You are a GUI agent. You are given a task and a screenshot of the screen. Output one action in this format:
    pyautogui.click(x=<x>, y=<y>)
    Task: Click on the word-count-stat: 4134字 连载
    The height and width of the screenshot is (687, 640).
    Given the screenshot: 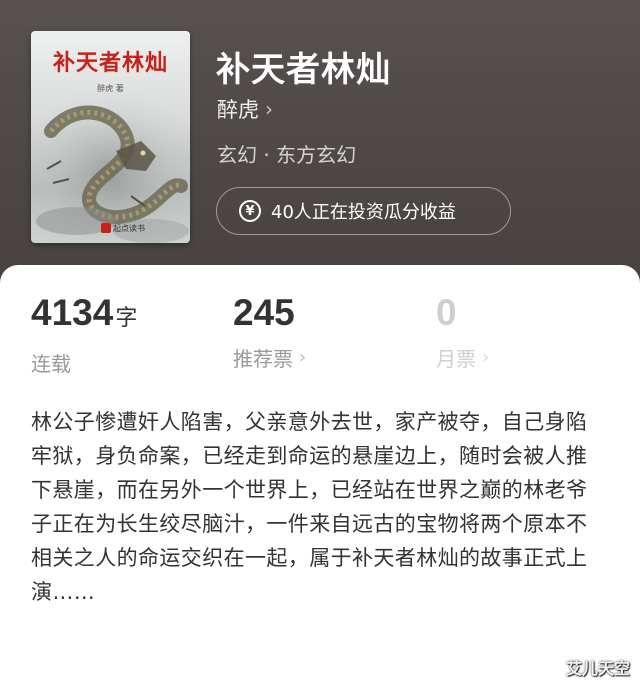 What is the action you would take?
    pyautogui.click(x=84, y=335)
    